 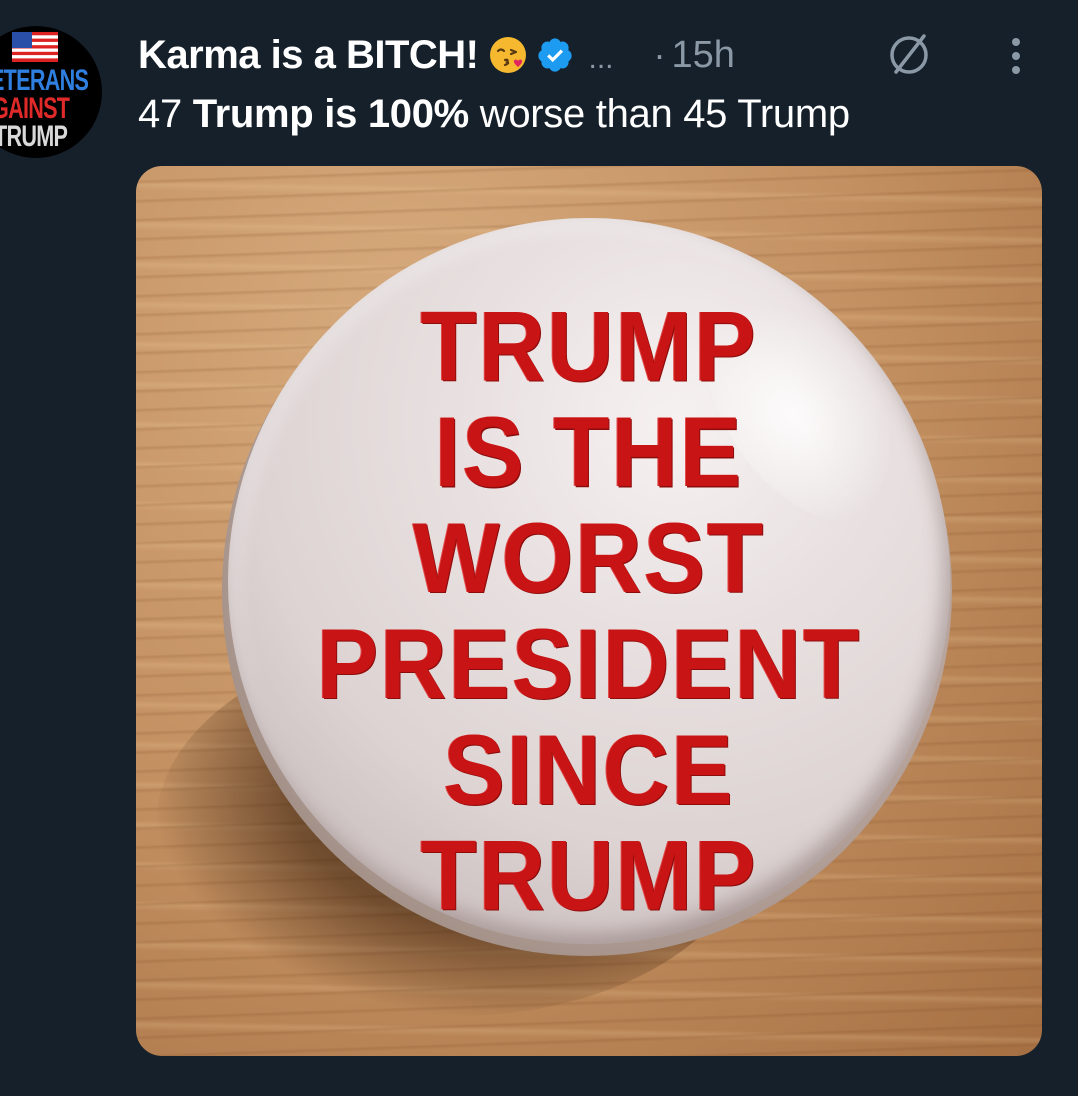 What do you see at coordinates (35, 47) in the screenshot?
I see `us-flag-icon` at bounding box center [35, 47].